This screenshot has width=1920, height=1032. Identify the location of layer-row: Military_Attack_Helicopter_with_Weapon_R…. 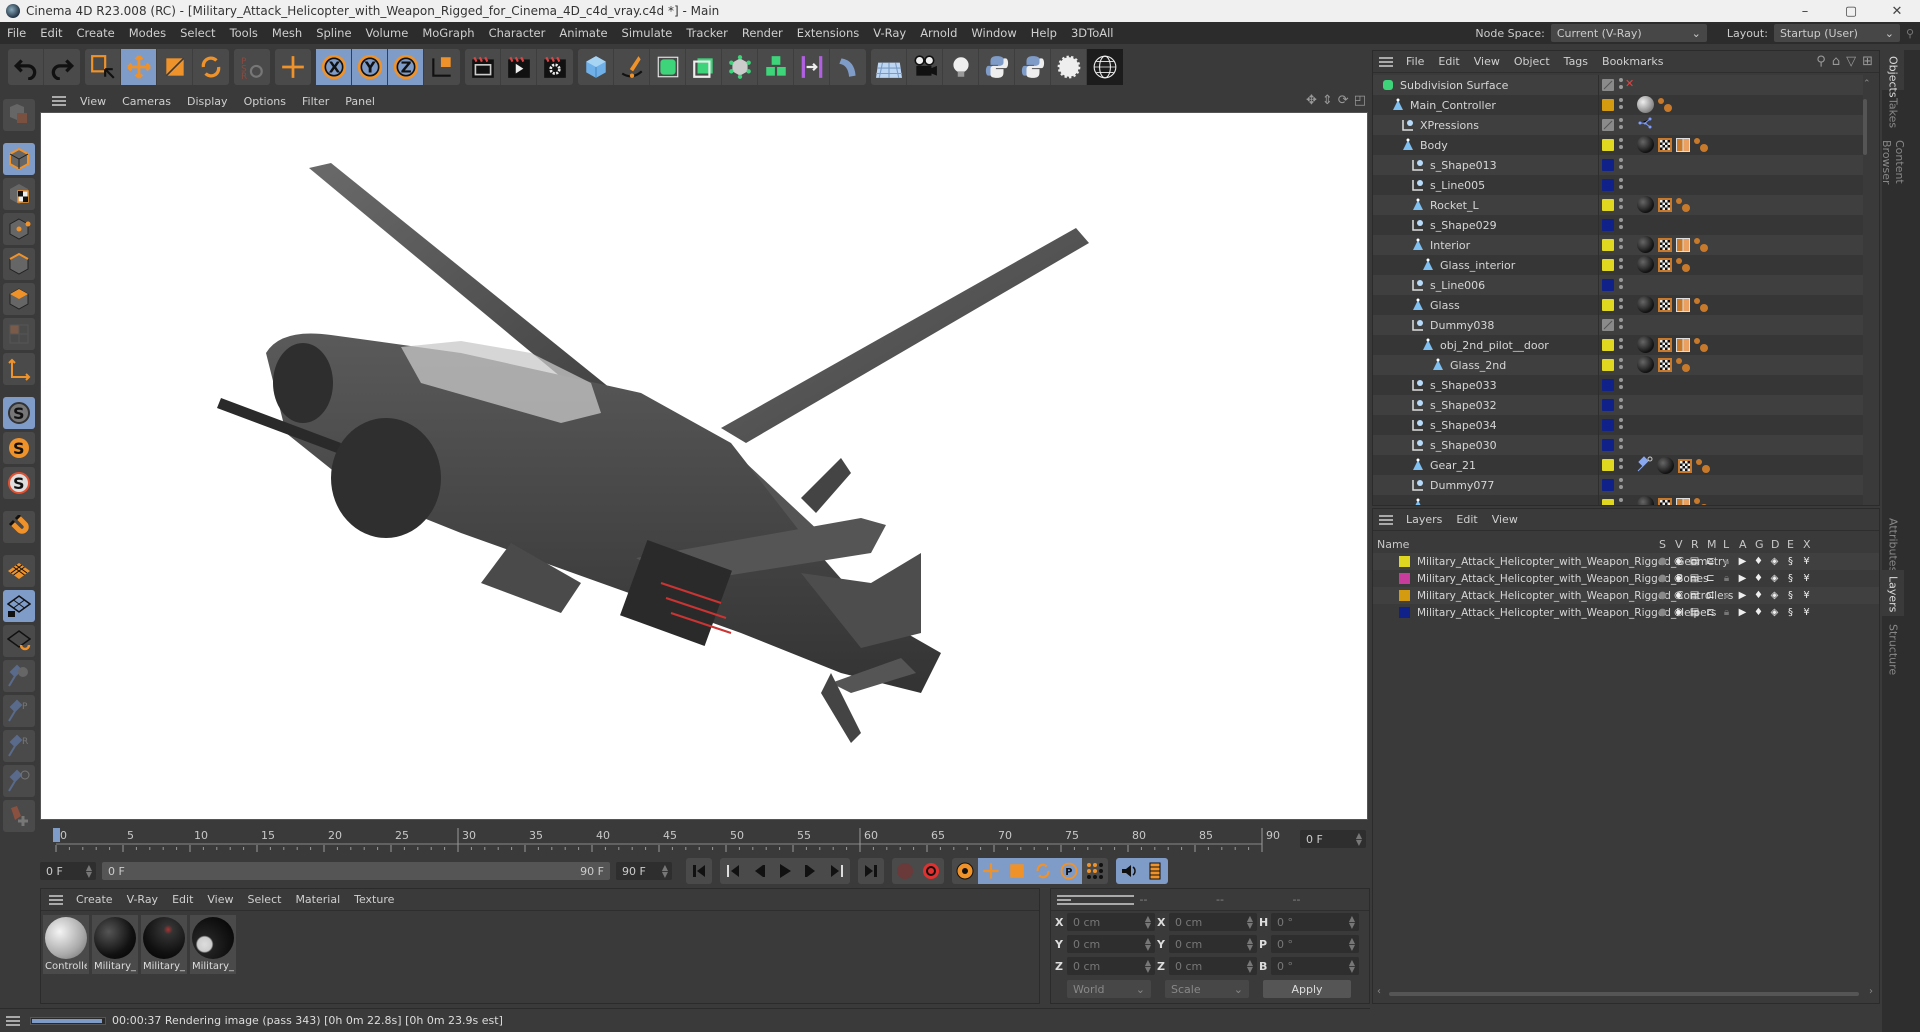
(1626, 612).